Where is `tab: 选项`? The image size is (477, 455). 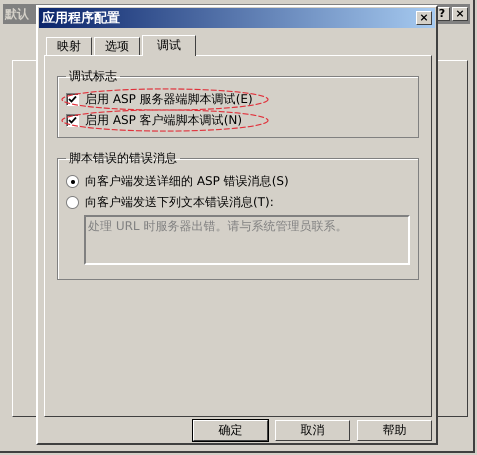 tab: 选项 is located at coordinates (117, 46).